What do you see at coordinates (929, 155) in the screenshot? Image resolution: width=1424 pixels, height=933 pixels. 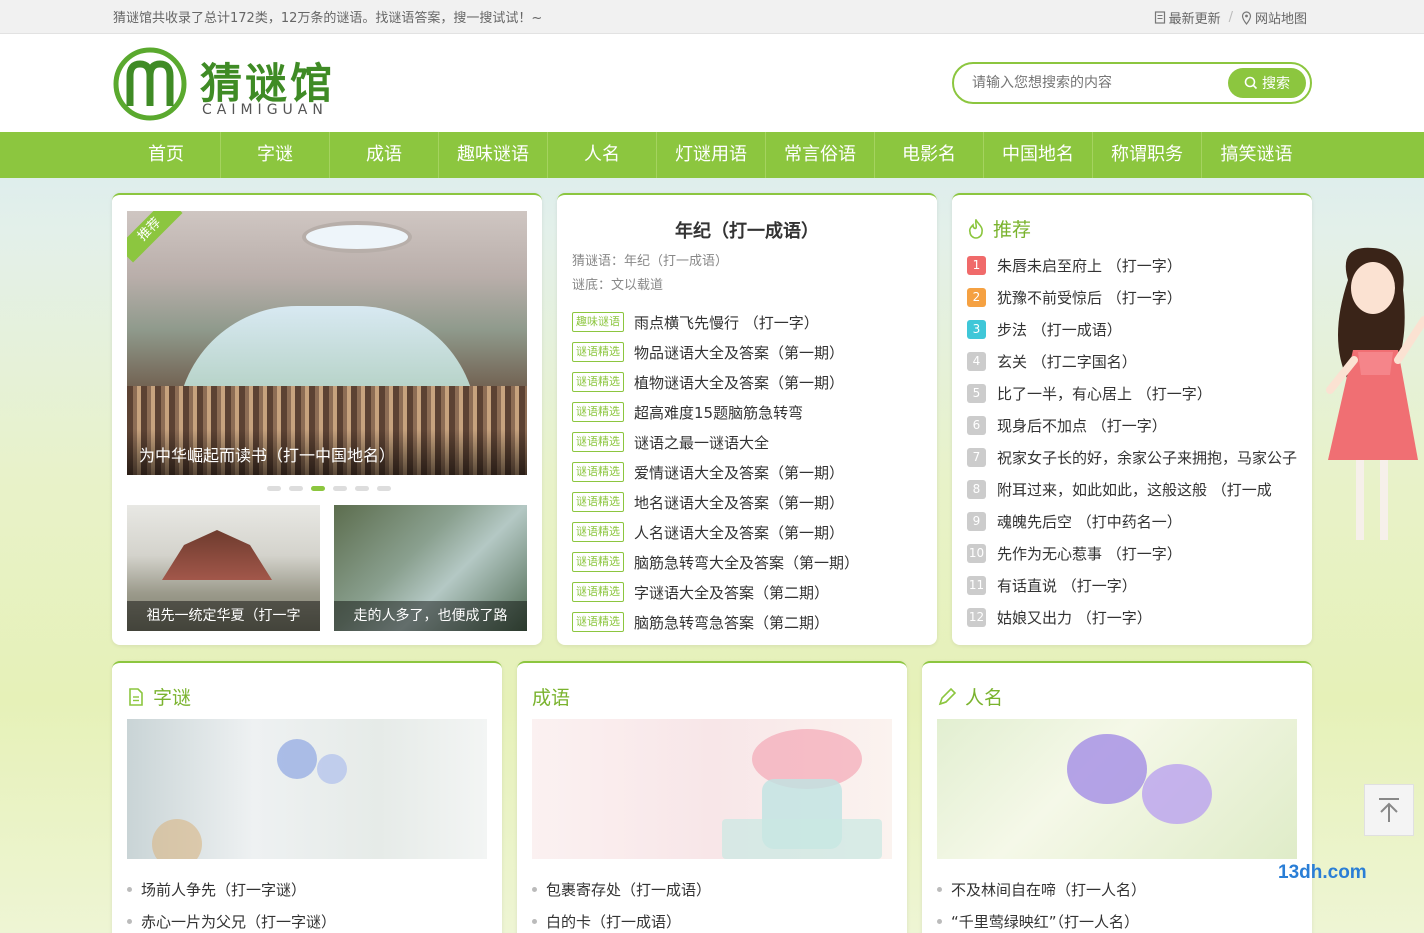 I see `nav-item: 电影名` at bounding box center [929, 155].